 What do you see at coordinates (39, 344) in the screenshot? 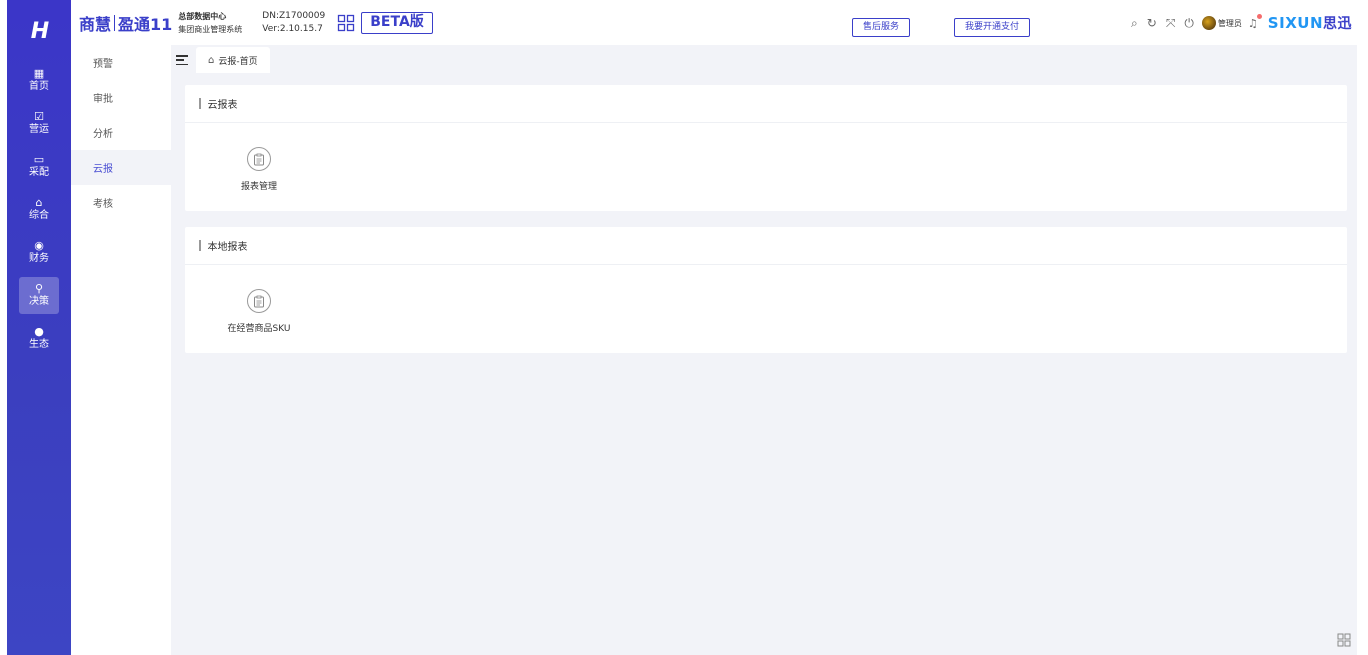
I see `rail-item-label: 生态` at bounding box center [39, 344].